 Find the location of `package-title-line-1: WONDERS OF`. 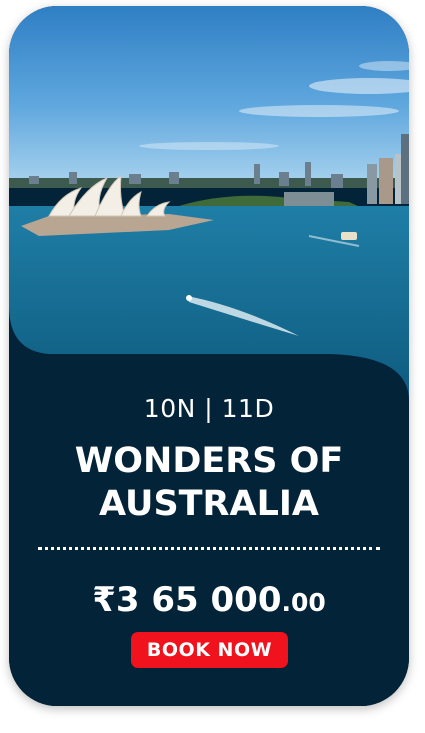

package-title-line-1: WONDERS OF is located at coordinates (209, 461).